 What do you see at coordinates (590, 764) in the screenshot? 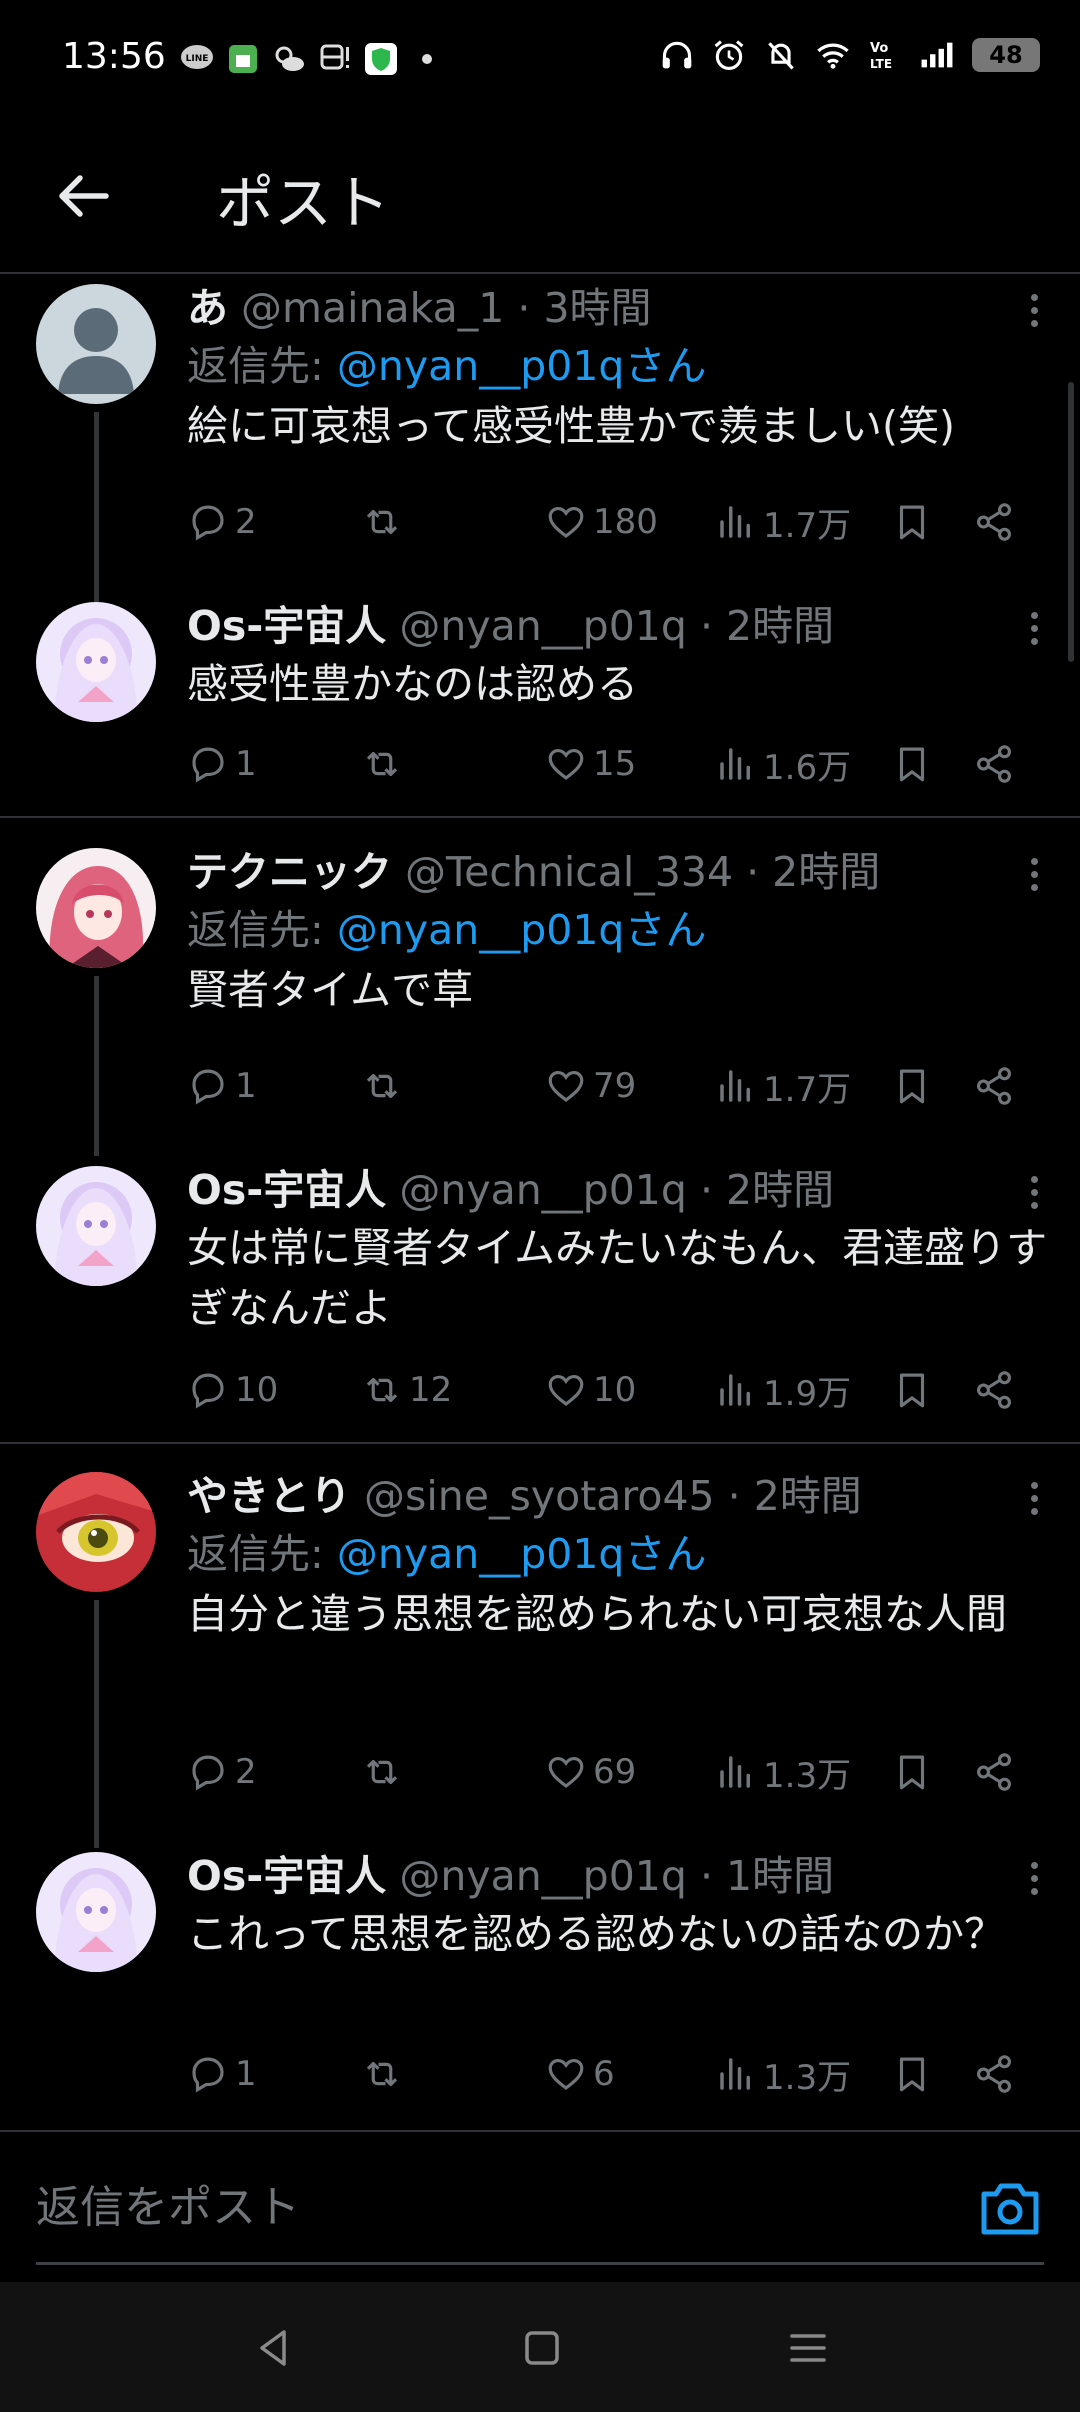
I see `like-button: 15` at bounding box center [590, 764].